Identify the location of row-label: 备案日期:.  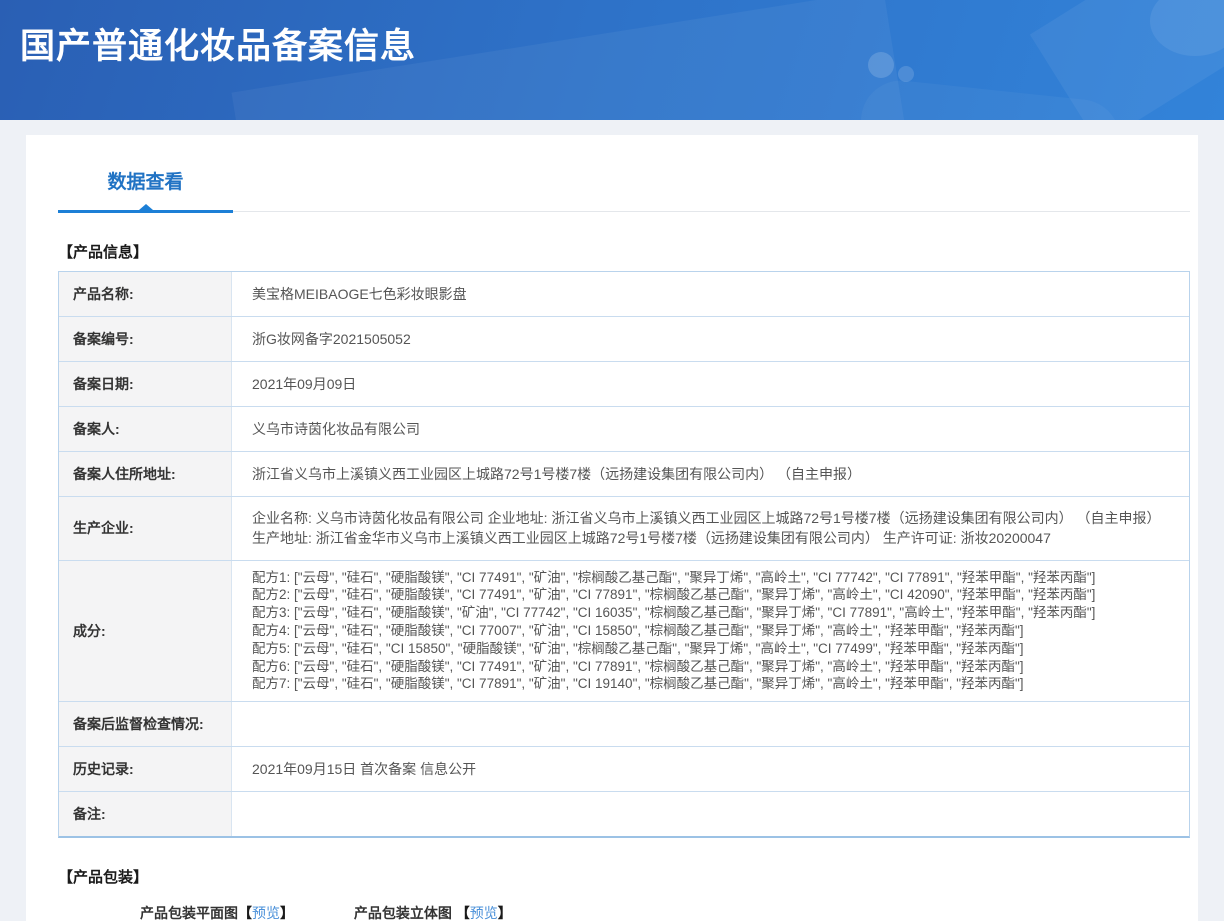
(145, 384).